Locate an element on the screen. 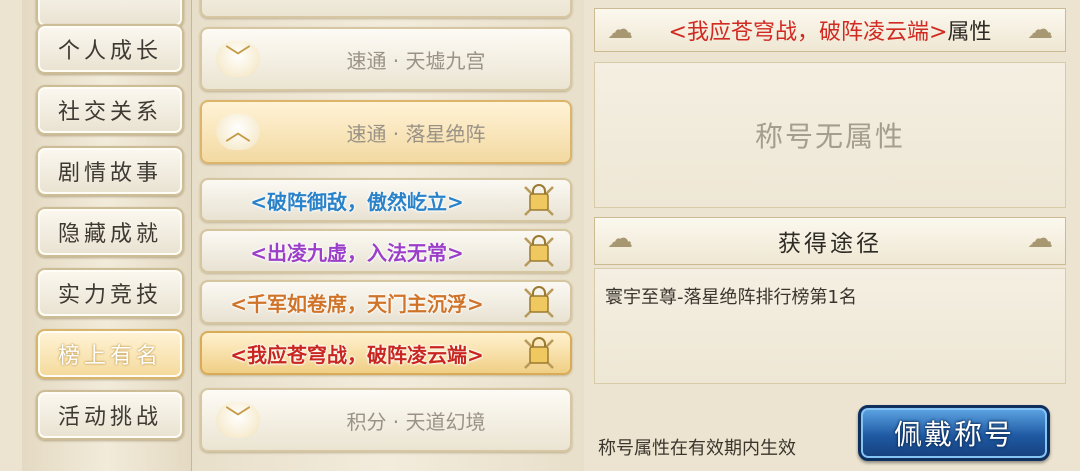 Image resolution: width=1080 pixels, height=471 pixels. chevron-up-icon: ︿ is located at coordinates (238, 132).